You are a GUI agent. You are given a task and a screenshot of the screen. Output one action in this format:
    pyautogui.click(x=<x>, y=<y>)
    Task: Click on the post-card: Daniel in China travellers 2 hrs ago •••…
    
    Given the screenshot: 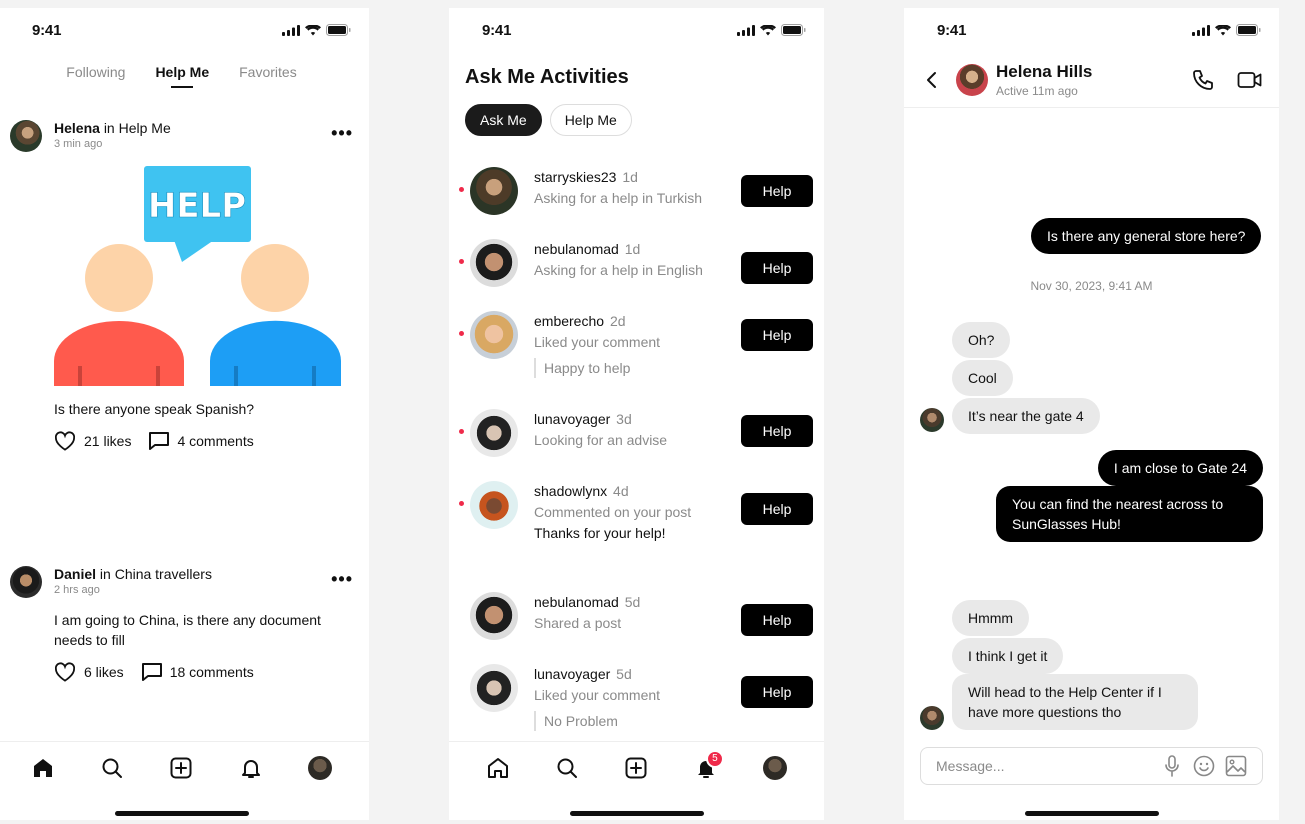 What is the action you would take?
    pyautogui.click(x=181, y=624)
    